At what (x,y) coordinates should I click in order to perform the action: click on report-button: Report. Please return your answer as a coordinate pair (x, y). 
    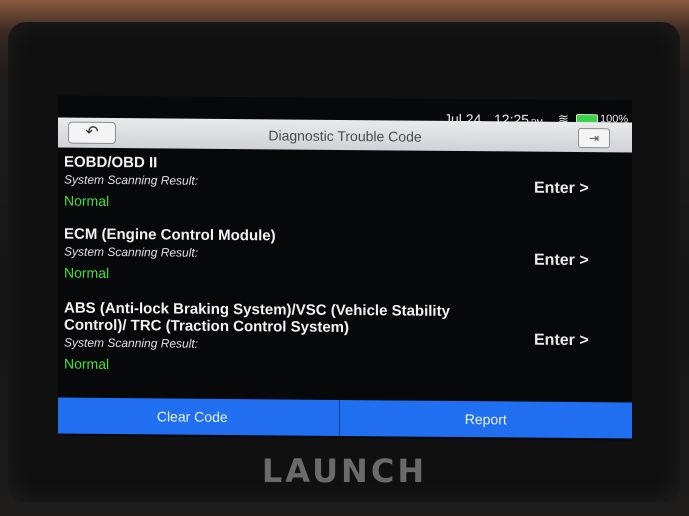
    Looking at the image, I should click on (485, 419).